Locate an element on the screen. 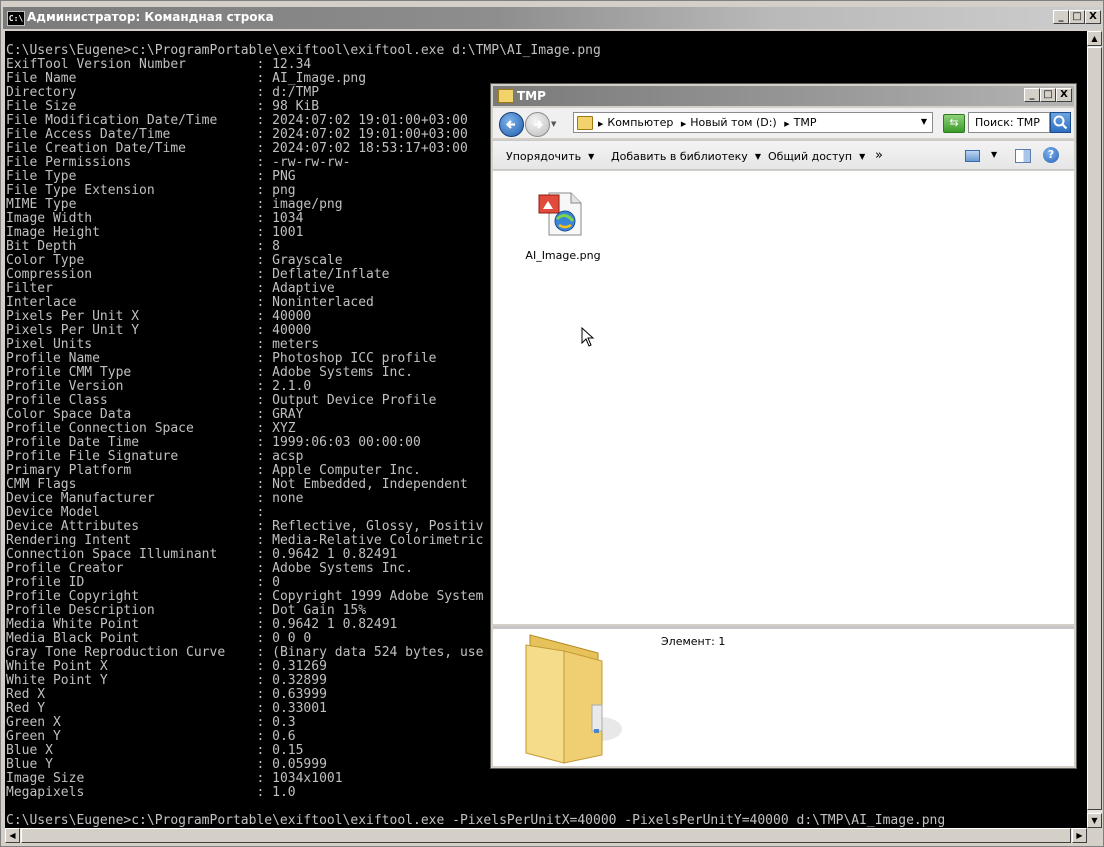  help-icon: ? is located at coordinates (1051, 155).